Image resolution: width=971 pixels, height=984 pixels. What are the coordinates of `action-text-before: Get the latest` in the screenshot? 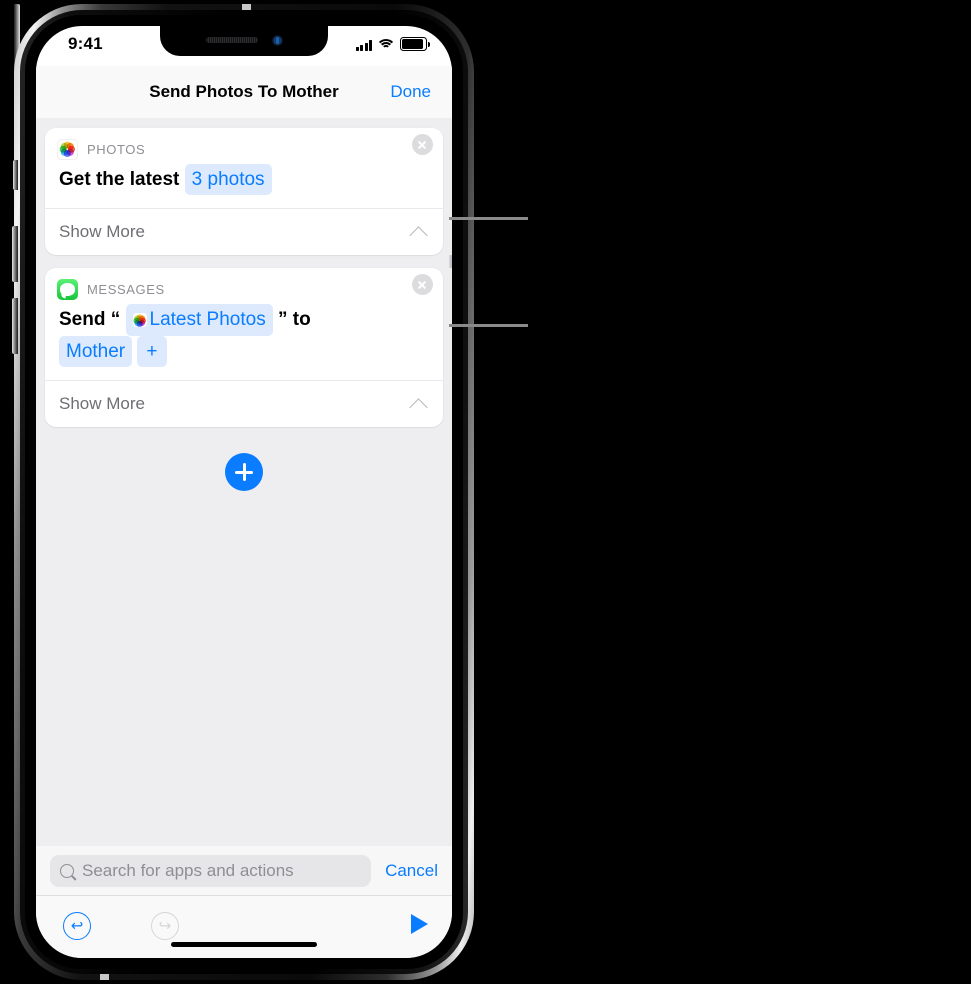 It's located at (119, 179).